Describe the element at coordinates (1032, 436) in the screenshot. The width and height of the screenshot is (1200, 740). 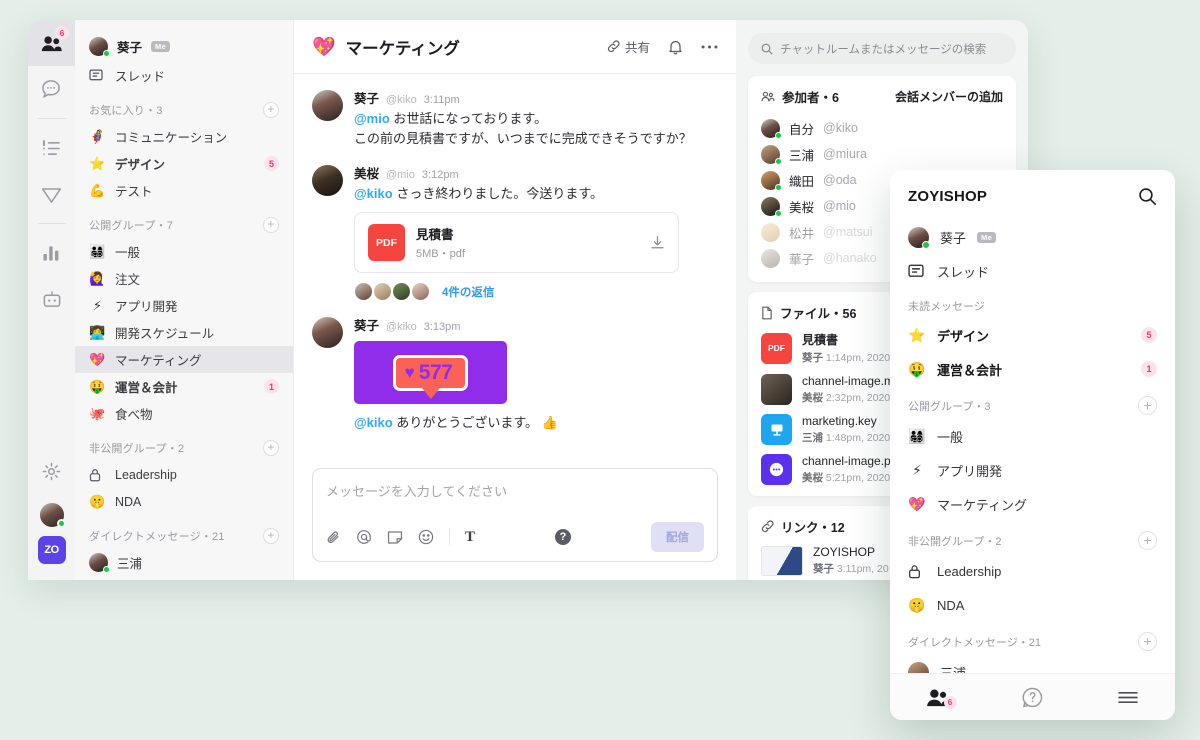
I see `mobile-item-general: 👨‍👩‍👧‍👦 一般` at that location.